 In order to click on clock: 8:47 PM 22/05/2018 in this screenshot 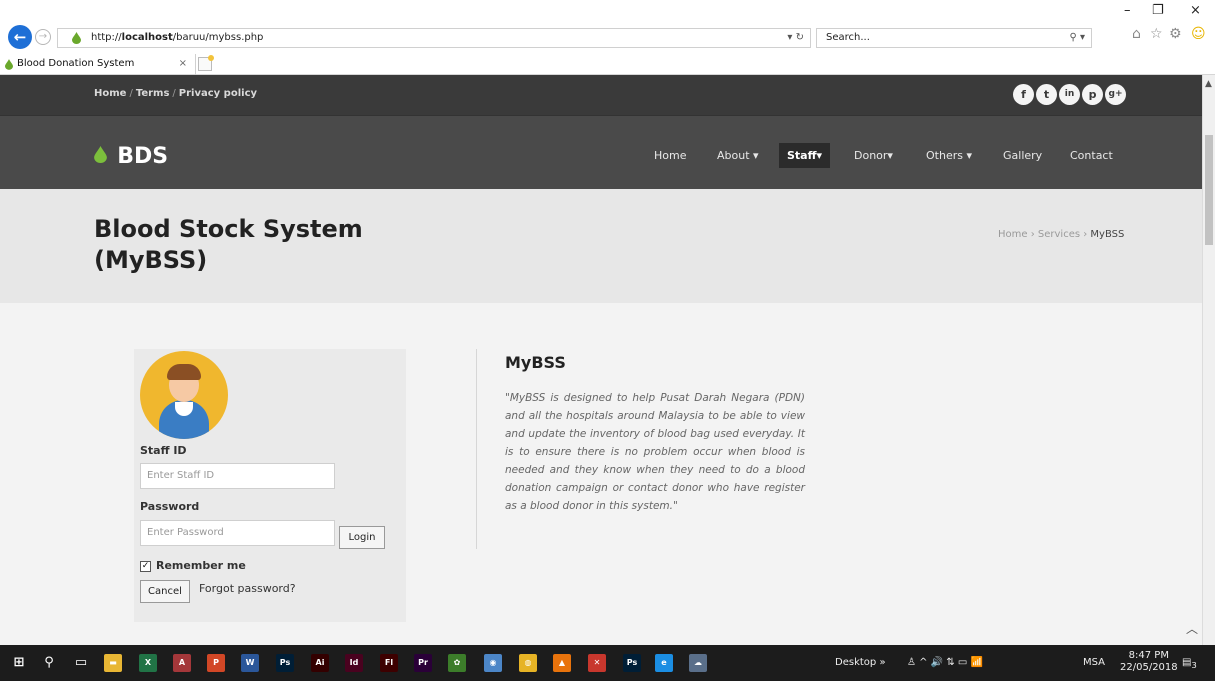, I will do `click(1149, 662)`.